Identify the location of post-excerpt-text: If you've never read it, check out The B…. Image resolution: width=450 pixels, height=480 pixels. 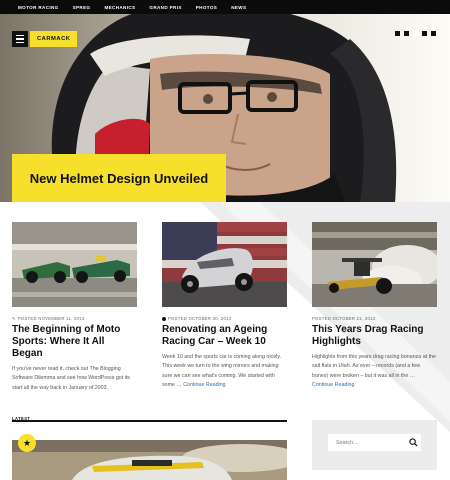
(71, 378).